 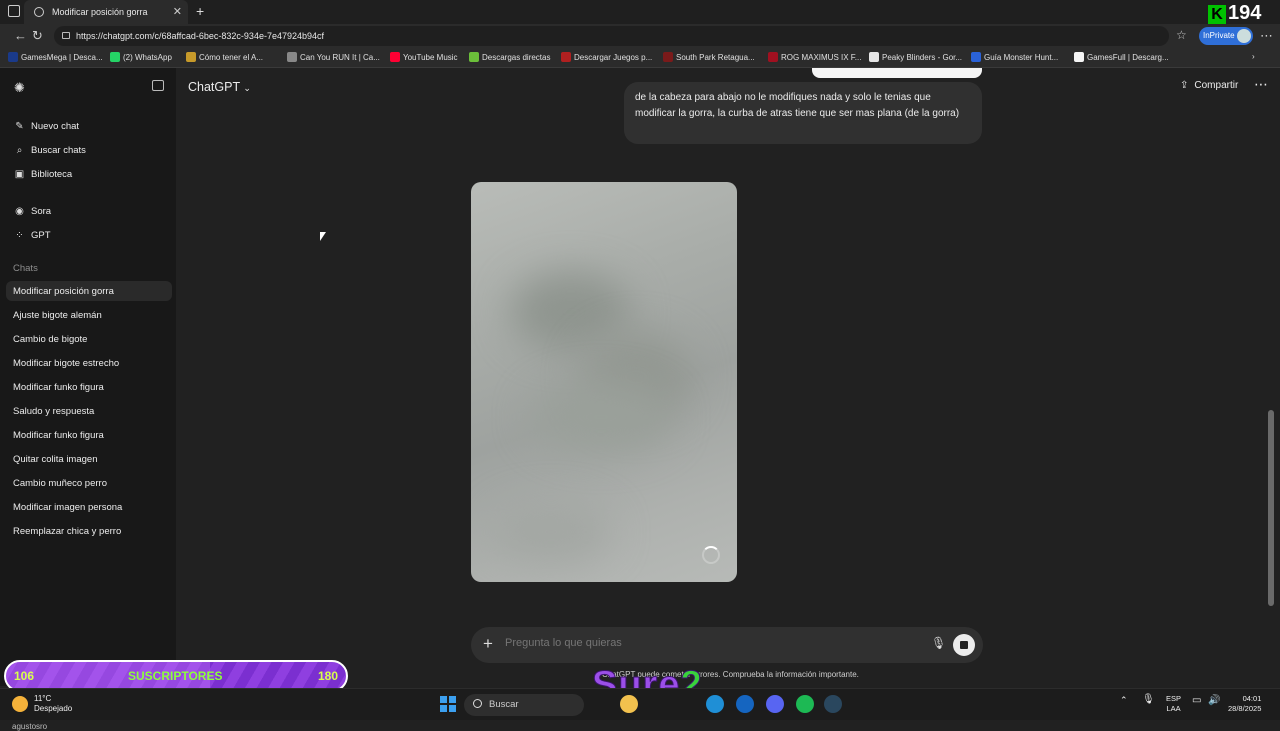 What do you see at coordinates (424, 57) in the screenshot?
I see `bookmark-item: YouTube Music` at bounding box center [424, 57].